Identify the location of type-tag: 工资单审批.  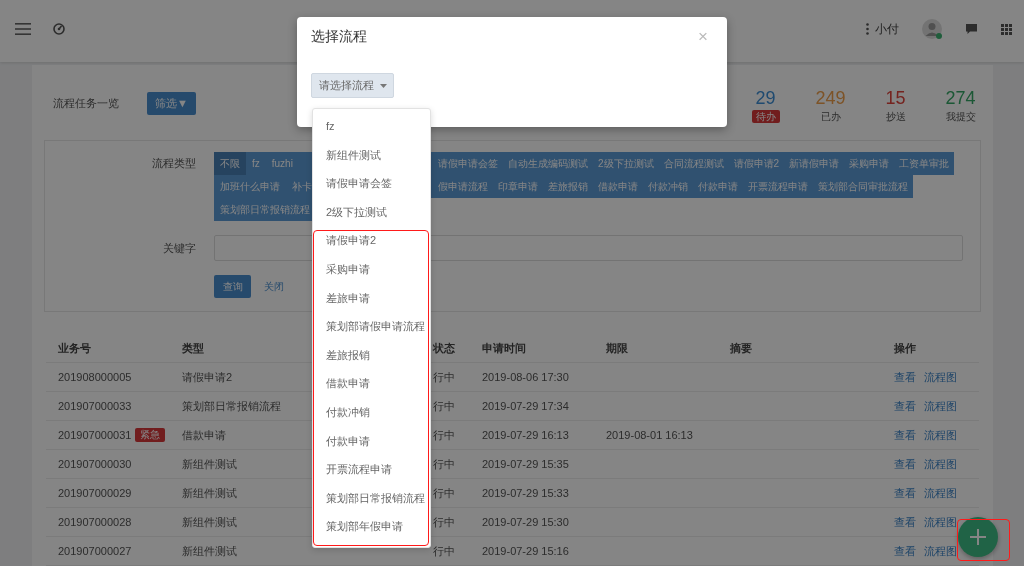
(924, 163).